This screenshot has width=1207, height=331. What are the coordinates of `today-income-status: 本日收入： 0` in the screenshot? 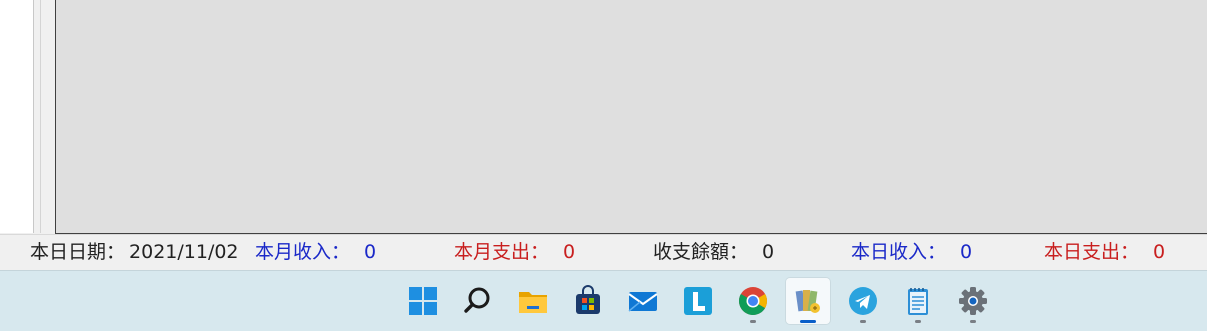 It's located at (911, 252).